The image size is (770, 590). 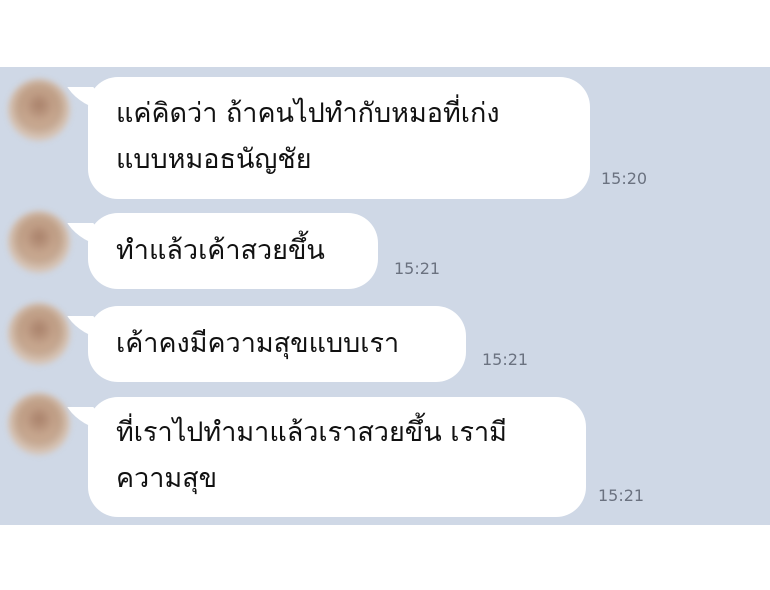 I want to click on message-text-line: ที่เราไปทำมาแล้วเราสวยขึ้น เรามี, so click(x=311, y=432).